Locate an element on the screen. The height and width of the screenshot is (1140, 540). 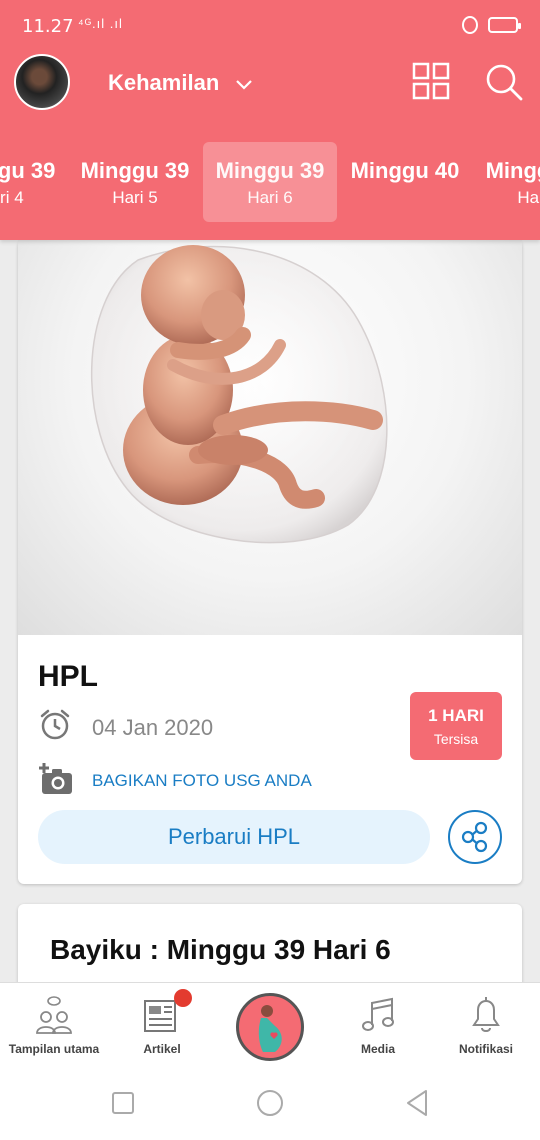
week-tab: Minggu 40 is located at coordinates (405, 182).